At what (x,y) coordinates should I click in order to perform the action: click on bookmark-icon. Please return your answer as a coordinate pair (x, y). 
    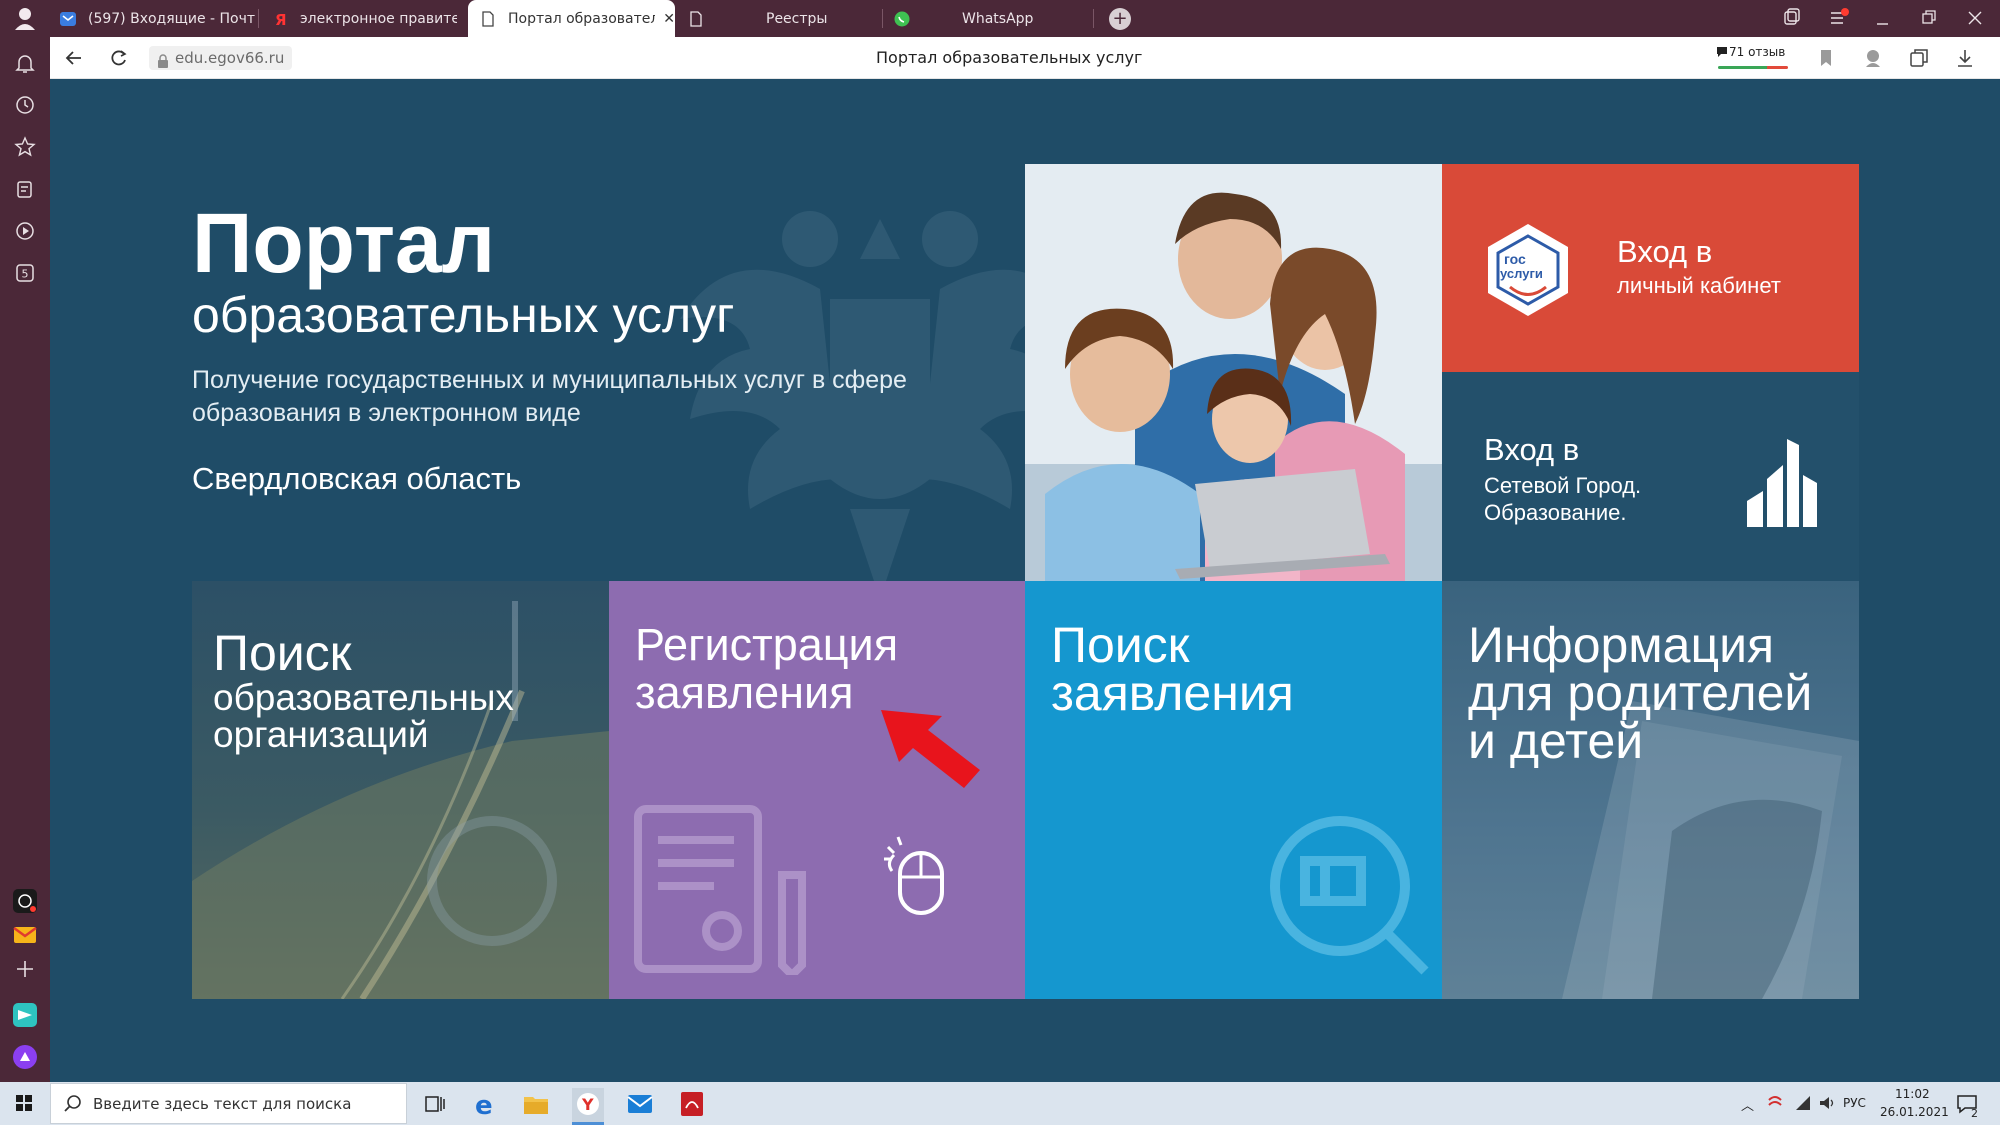
    Looking at the image, I should click on (1826, 58).